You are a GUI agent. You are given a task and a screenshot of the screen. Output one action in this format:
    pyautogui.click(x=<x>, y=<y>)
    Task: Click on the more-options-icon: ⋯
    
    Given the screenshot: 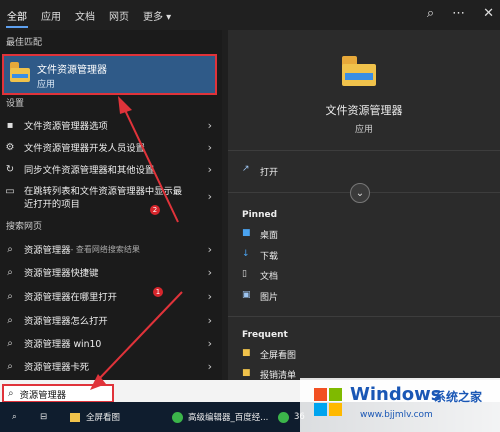 What is the action you would take?
    pyautogui.click(x=458, y=13)
    